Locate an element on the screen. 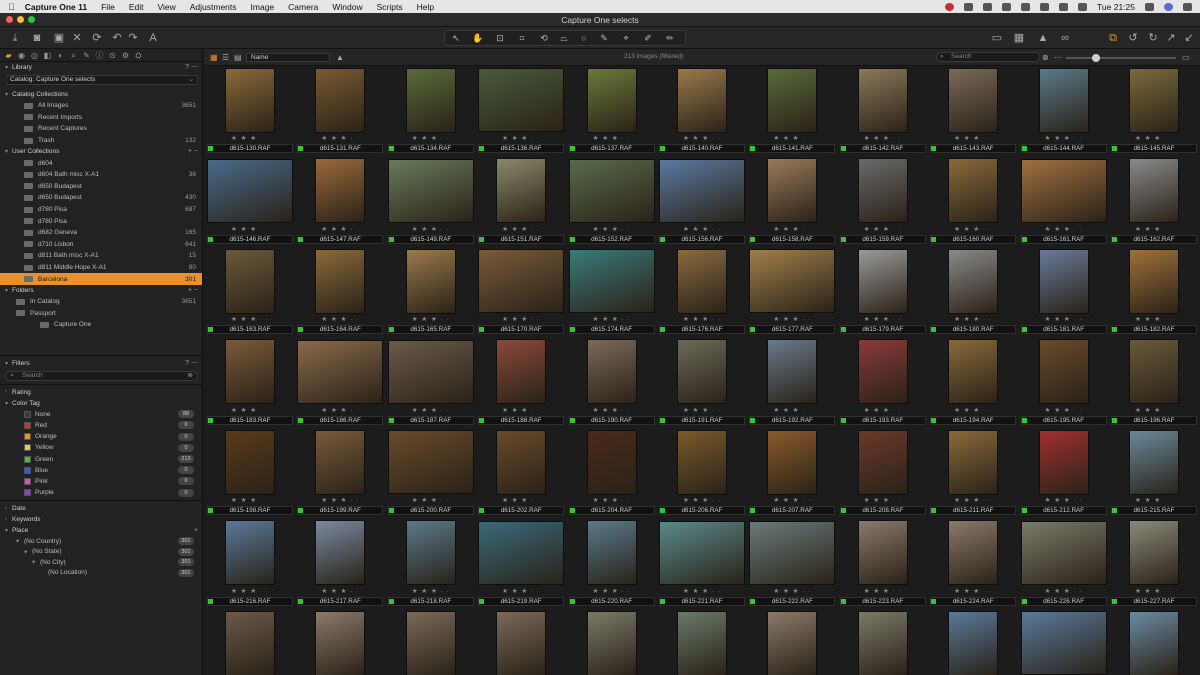 Image resolution: width=1200 pixels, height=675 pixels. browser-search-input: ⌕ Search is located at coordinates (988, 57).